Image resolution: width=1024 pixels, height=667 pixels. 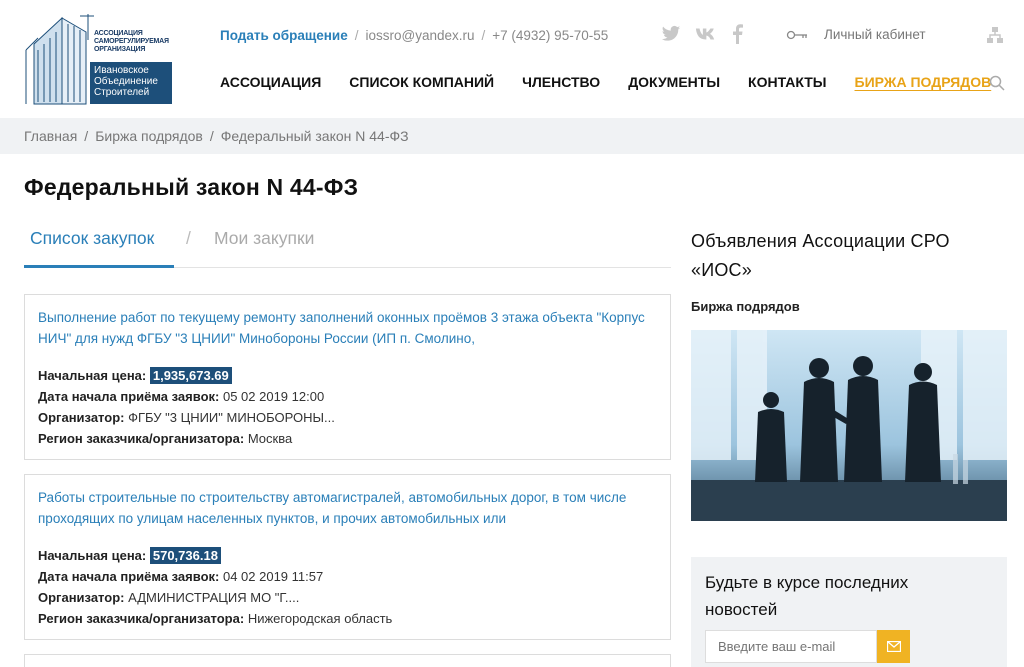 What do you see at coordinates (320, 618) in the screenshot?
I see `region-value: Нижегородская область` at bounding box center [320, 618].